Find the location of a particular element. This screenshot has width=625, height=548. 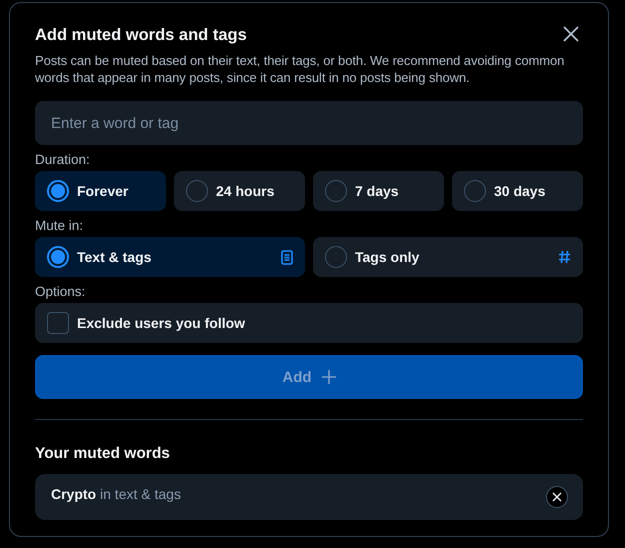

checkbox-option: Exclude users you follow is located at coordinates (309, 323).